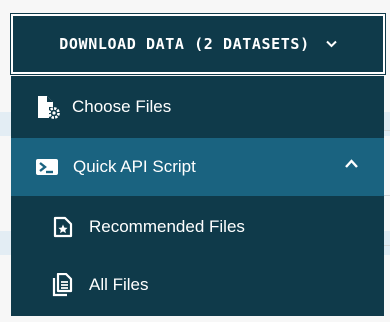 This screenshot has width=390, height=322. I want to click on menu-item-label: Choose Files, so click(122, 106).